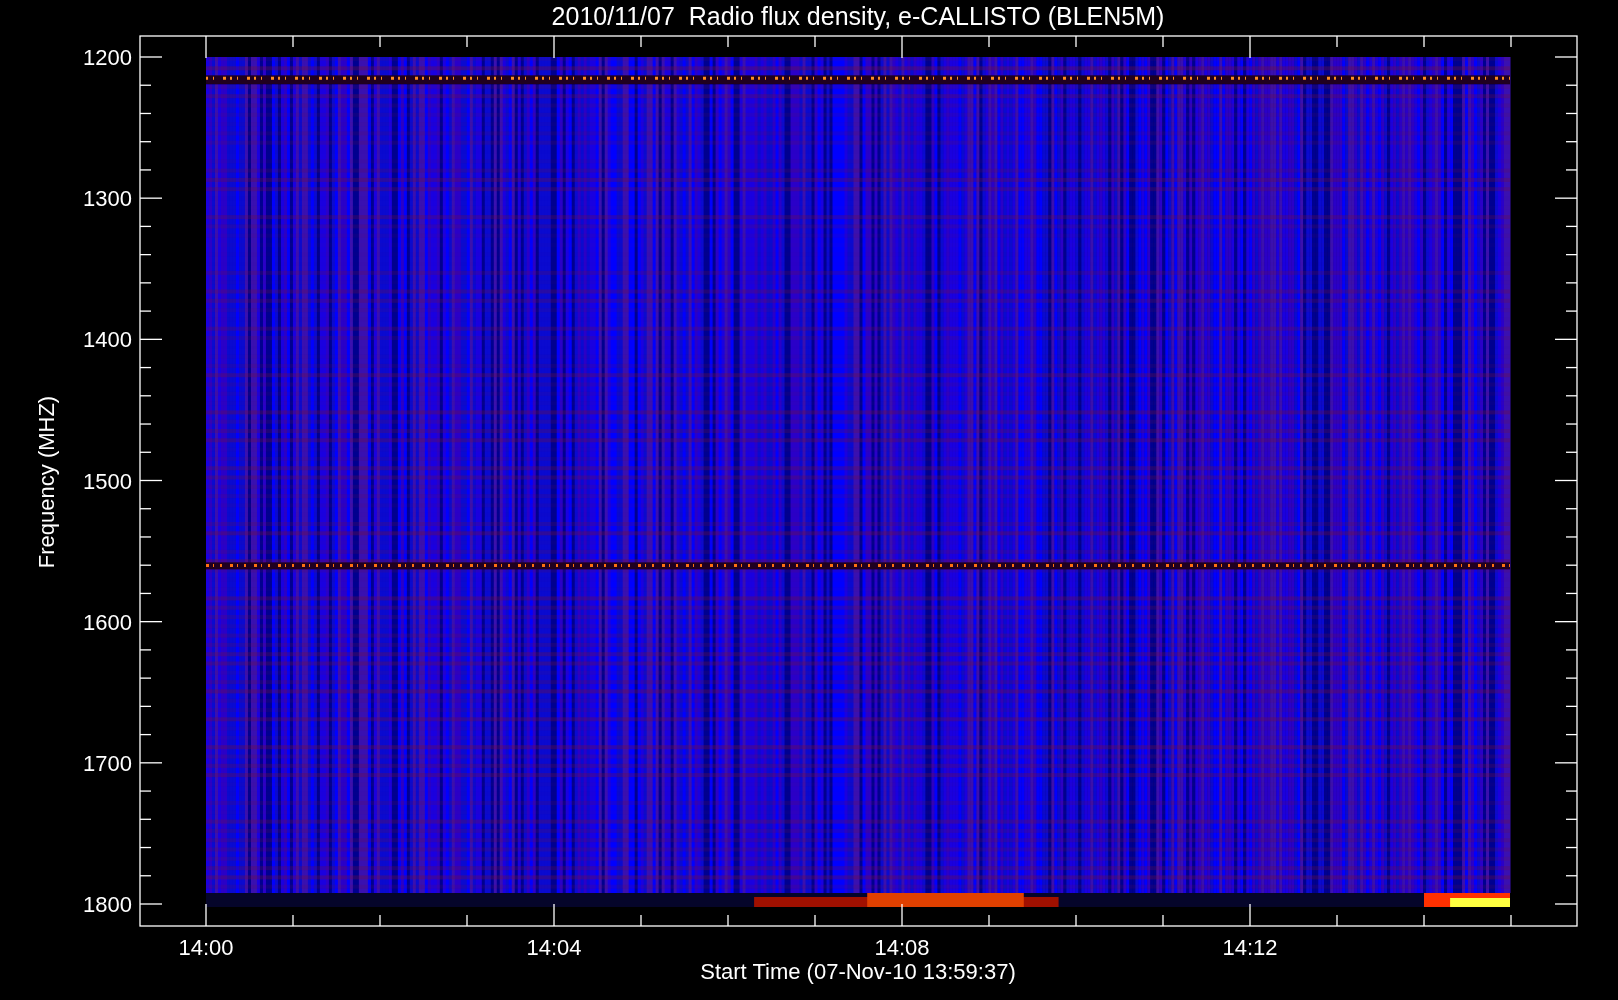 This screenshot has width=1618, height=1000. I want to click on chart-title: 2010/11/07 Radio flux density, e-CALLISTO (BLEN5M), so click(858, 16).